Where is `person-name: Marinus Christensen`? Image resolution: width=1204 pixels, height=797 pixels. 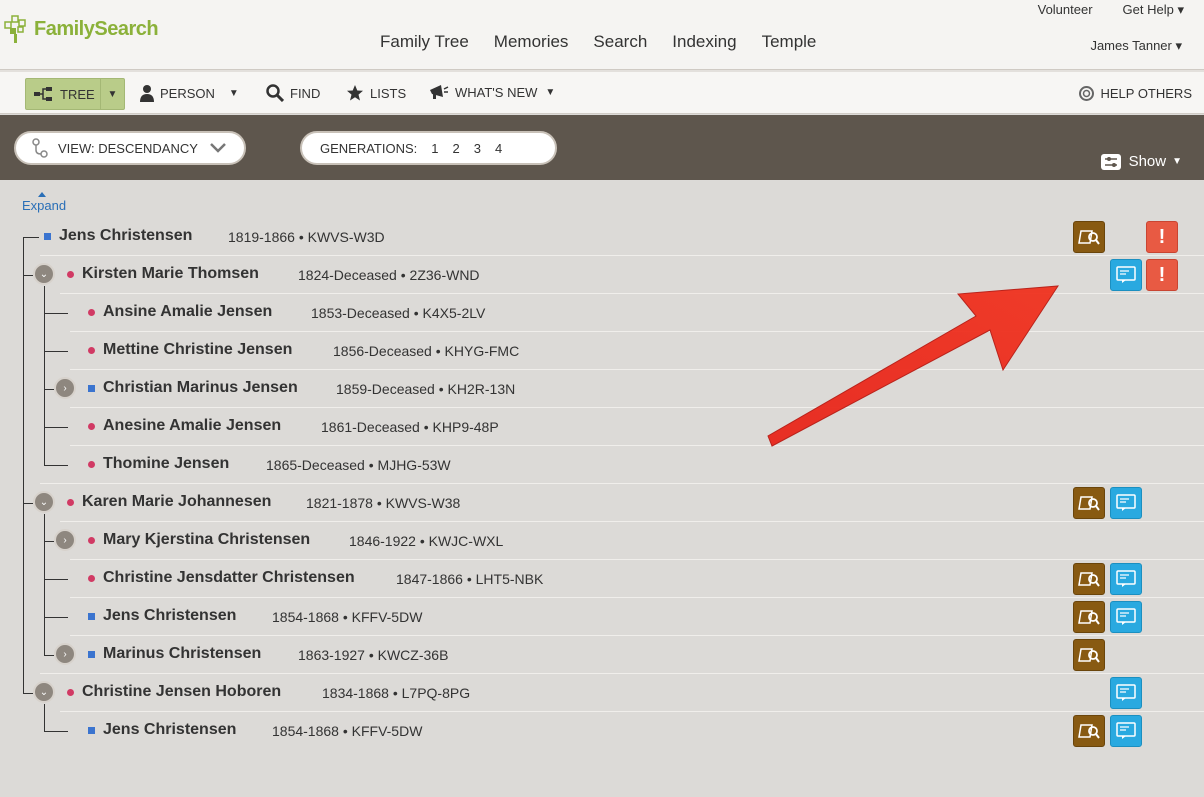 person-name: Marinus Christensen is located at coordinates (182, 654).